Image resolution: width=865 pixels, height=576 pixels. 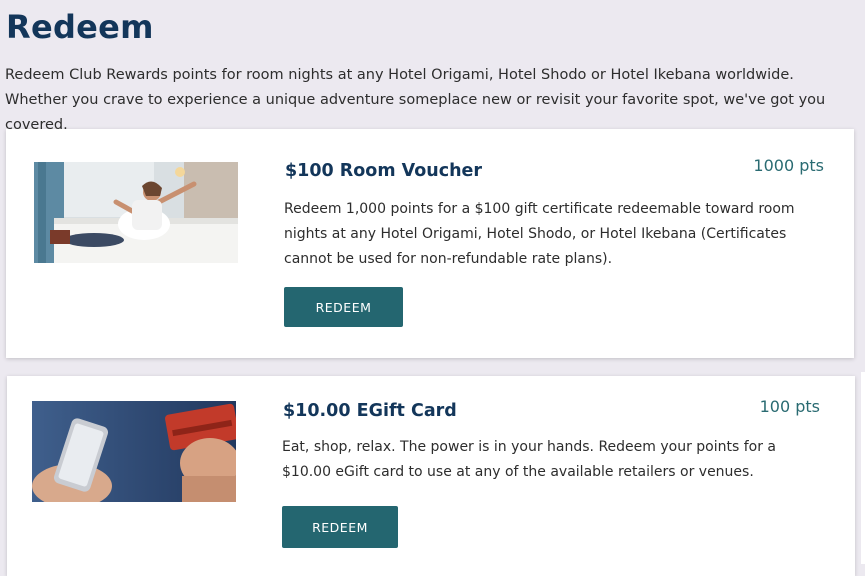 What do you see at coordinates (384, 171) in the screenshot?
I see `reward-title: $100 Room Voucher` at bounding box center [384, 171].